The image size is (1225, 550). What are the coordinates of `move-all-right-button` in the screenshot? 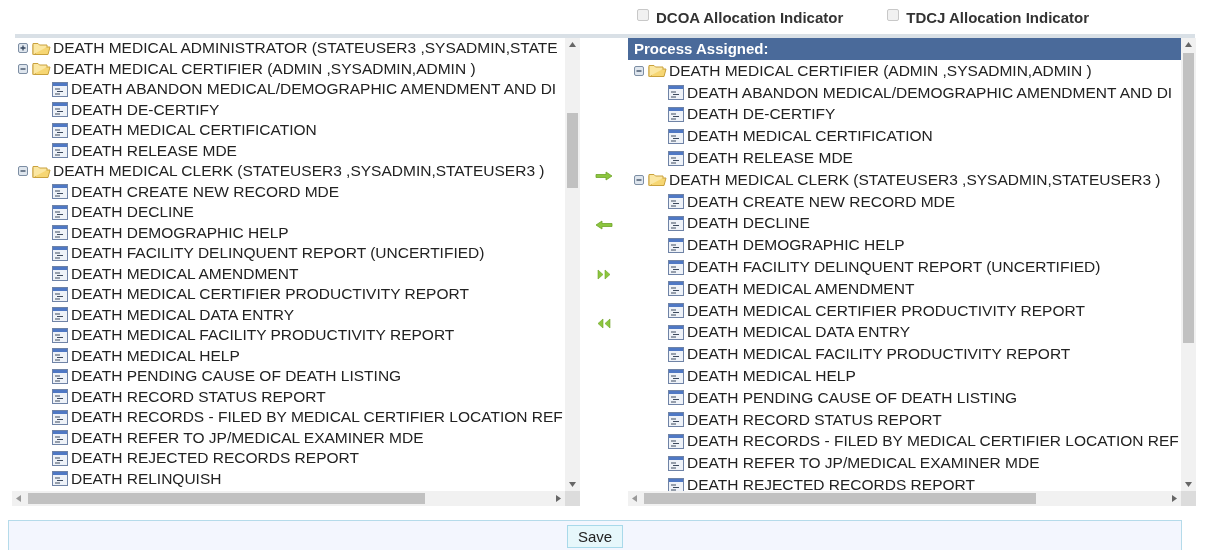 It's located at (604, 274).